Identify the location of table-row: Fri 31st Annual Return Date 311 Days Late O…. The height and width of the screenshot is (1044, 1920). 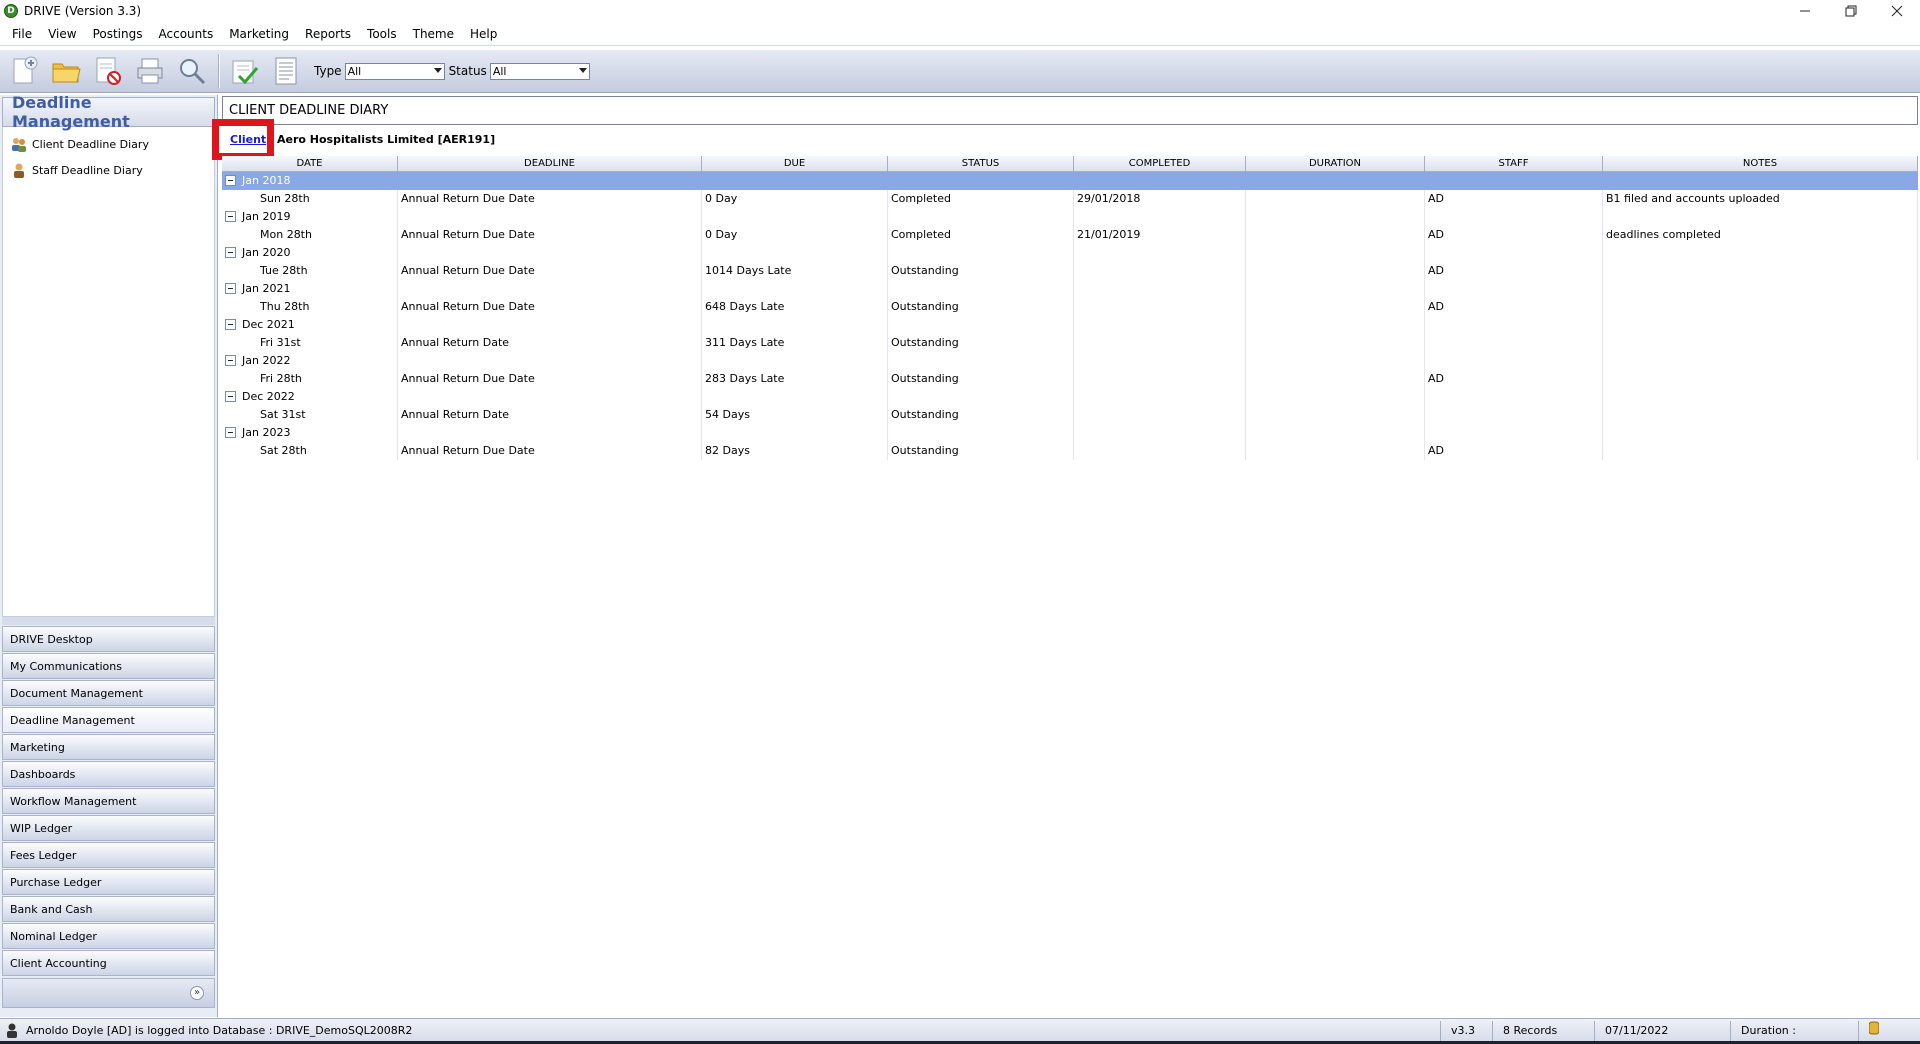
(1070, 343).